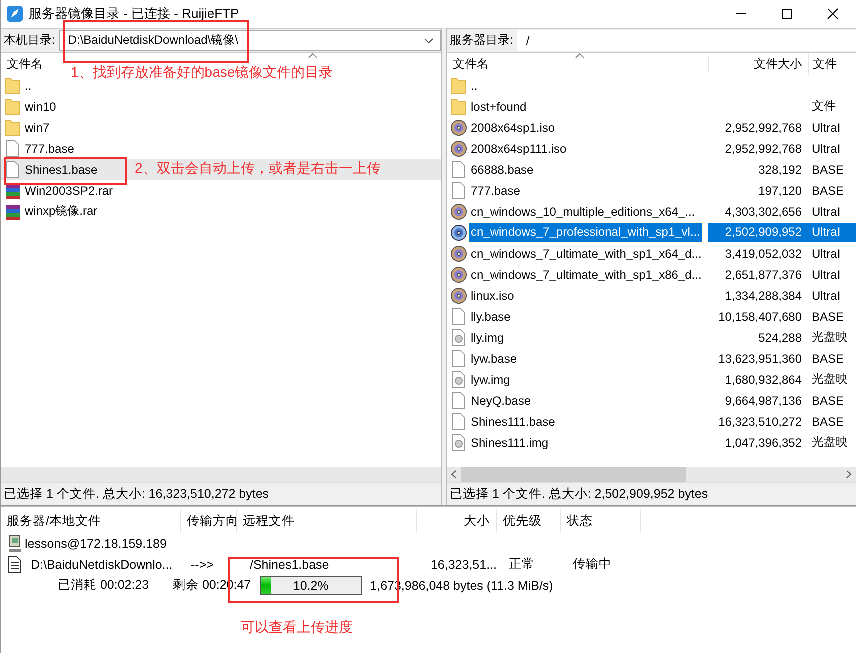 The width and height of the screenshot is (856, 653). Describe the element at coordinates (258, 169) in the screenshot. I see `annotation-text: 2、双击会自动上传，或者是右击一上传` at that location.